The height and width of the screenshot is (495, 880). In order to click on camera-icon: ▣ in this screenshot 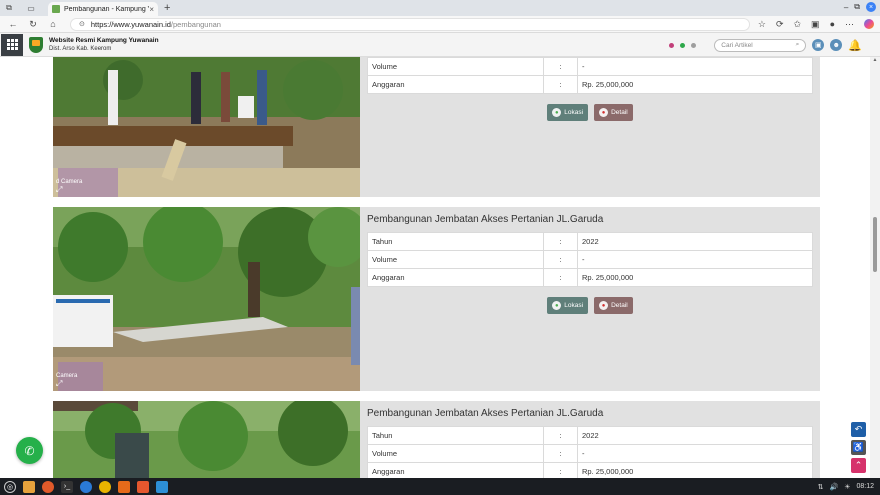, I will do `click(818, 45)`.